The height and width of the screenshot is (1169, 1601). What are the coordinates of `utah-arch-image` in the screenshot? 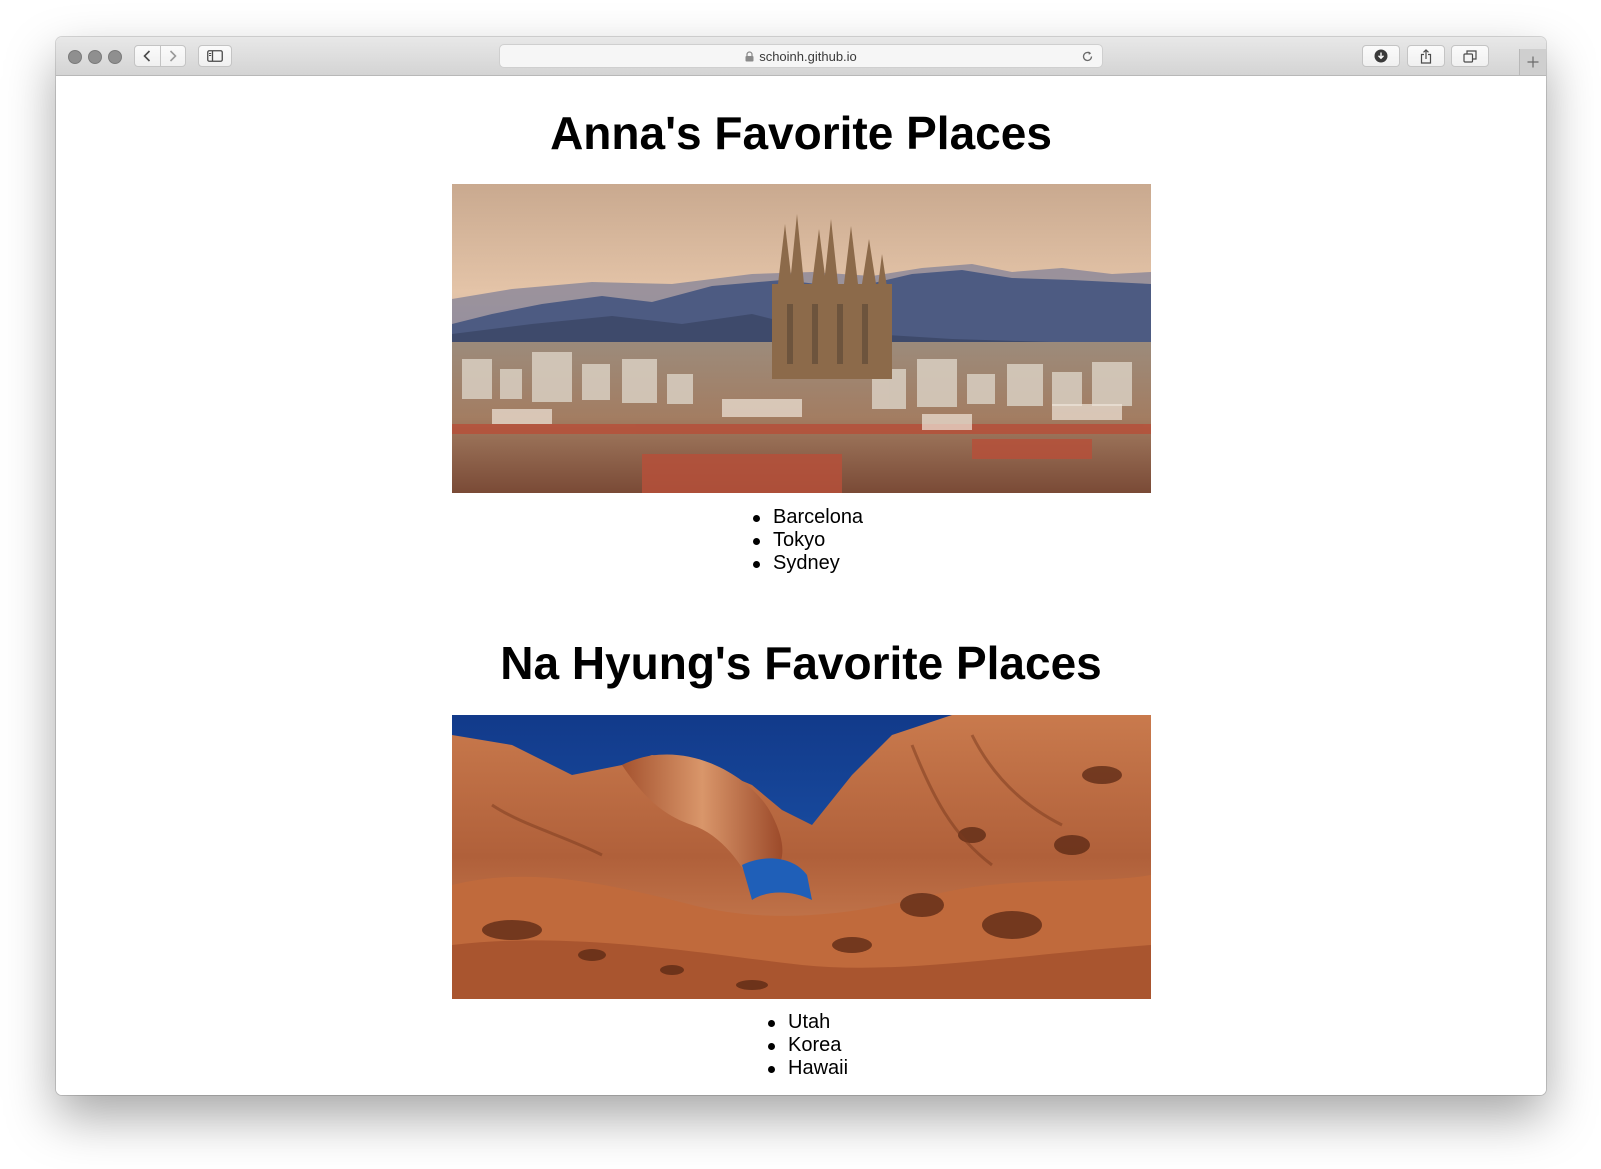 It's located at (801, 857).